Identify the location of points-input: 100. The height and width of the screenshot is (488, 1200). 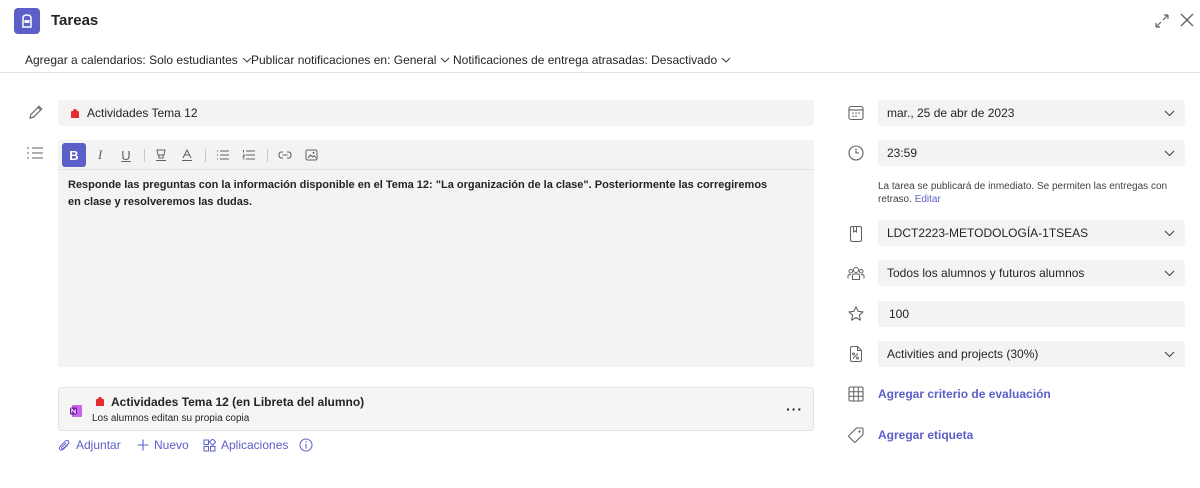
(1031, 314).